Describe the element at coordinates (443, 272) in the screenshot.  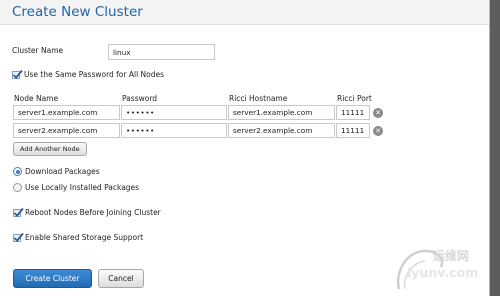
I see `watermark-url-text: iyunv.com` at that location.